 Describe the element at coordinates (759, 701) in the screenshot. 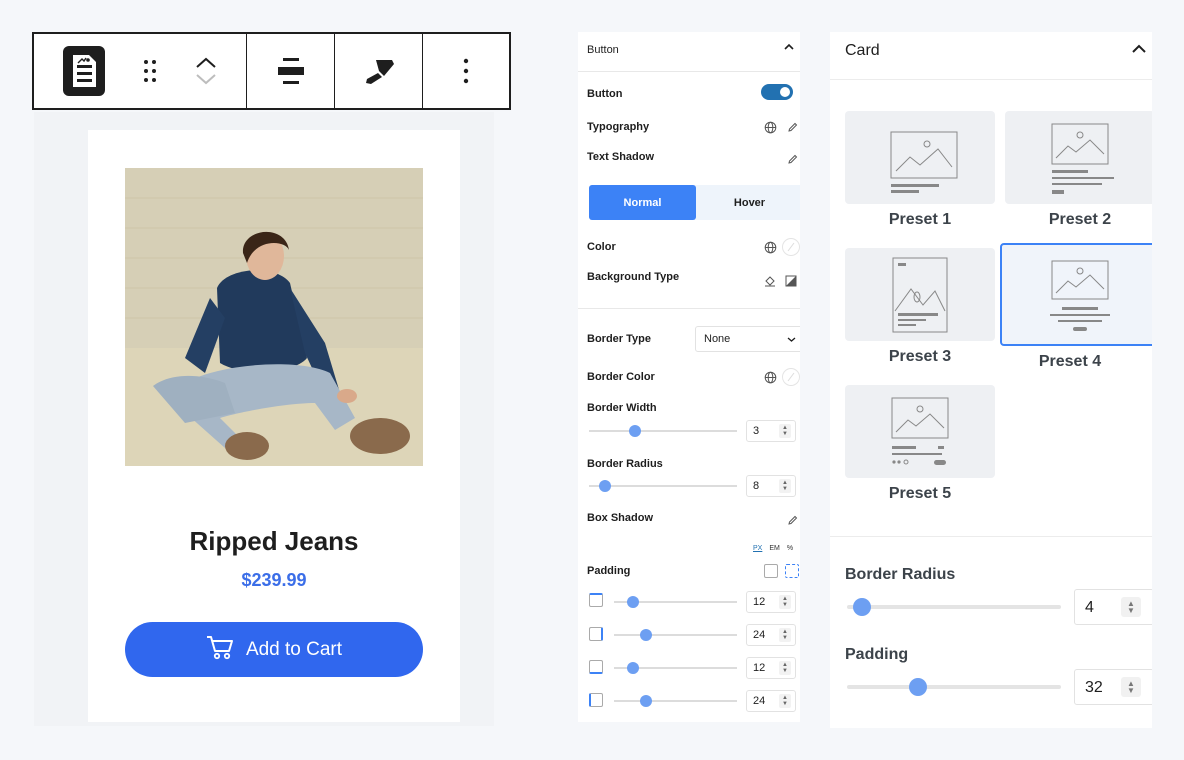

I see `padding-left-value: 24` at that location.